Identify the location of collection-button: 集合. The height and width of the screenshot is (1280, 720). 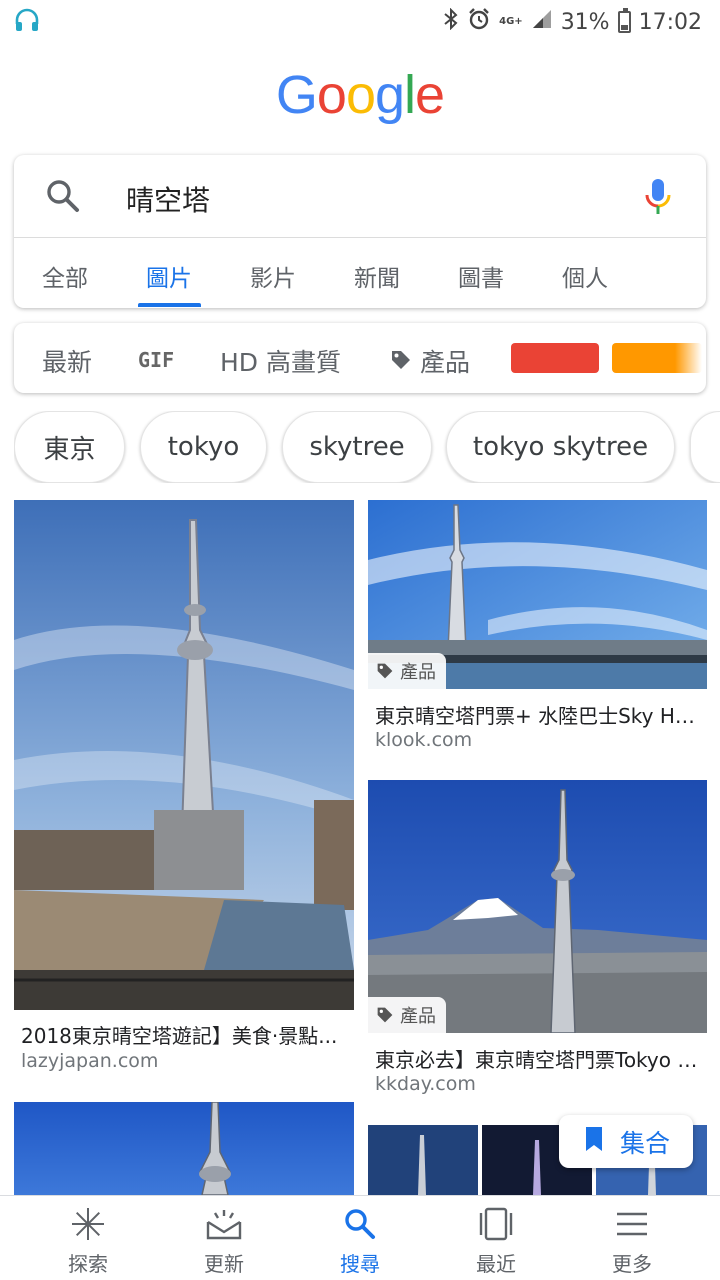
(626, 1141).